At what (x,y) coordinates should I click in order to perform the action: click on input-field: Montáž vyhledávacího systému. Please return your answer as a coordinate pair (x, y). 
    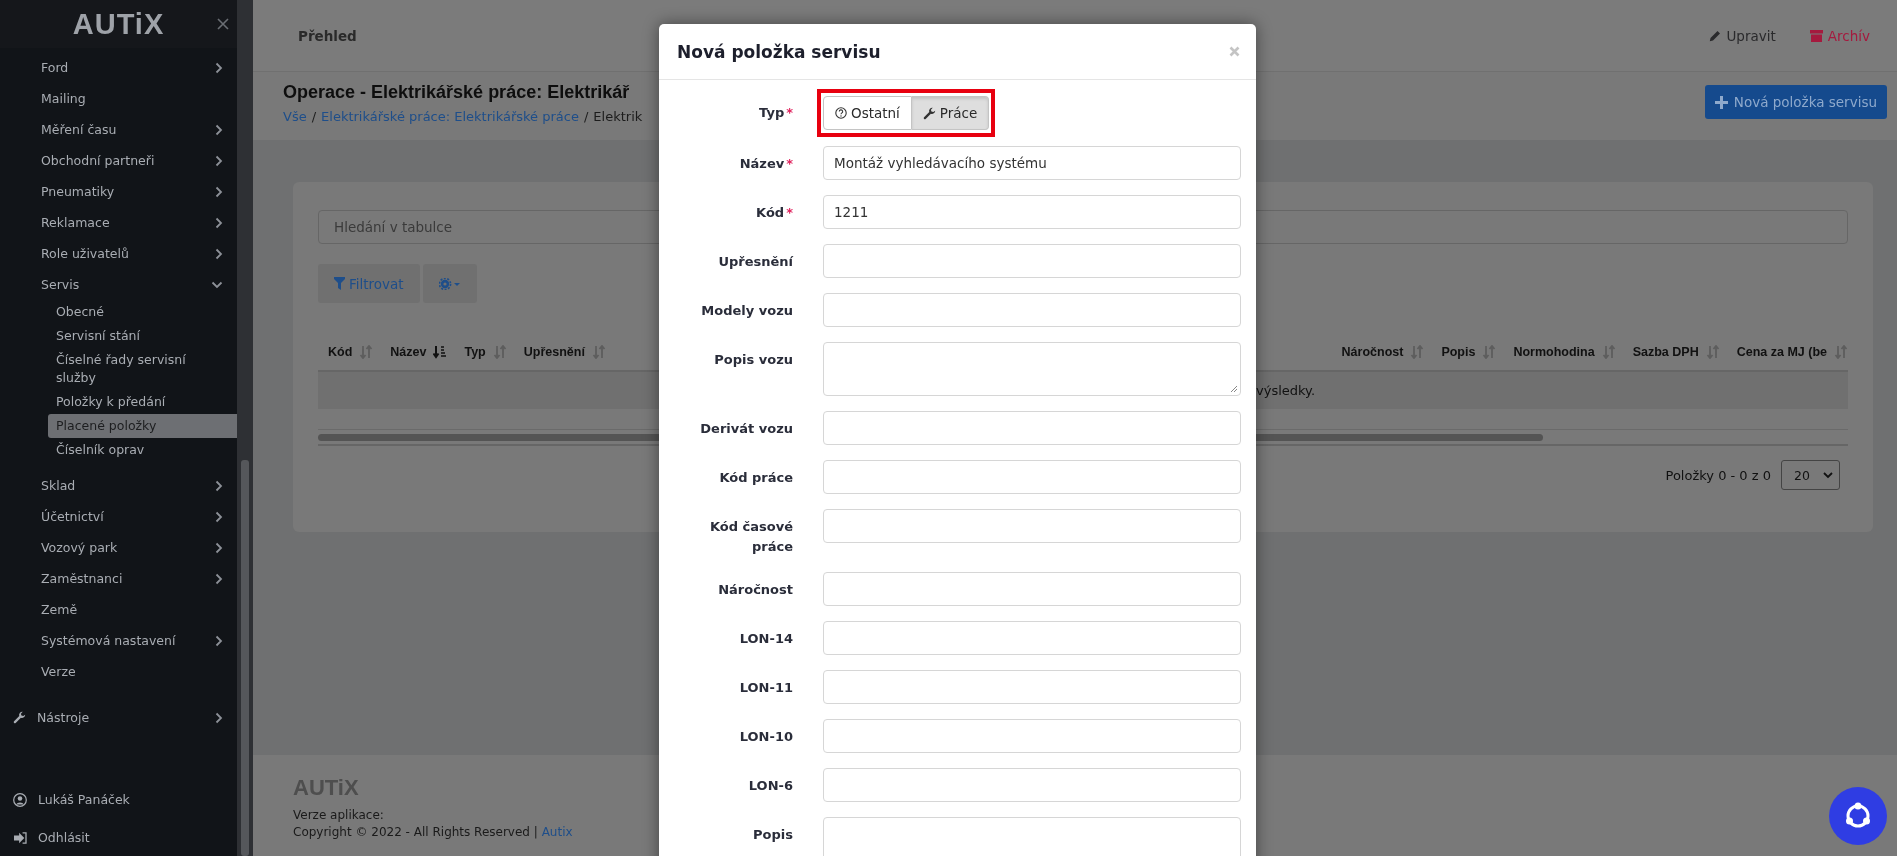
    Looking at the image, I should click on (1032, 163).